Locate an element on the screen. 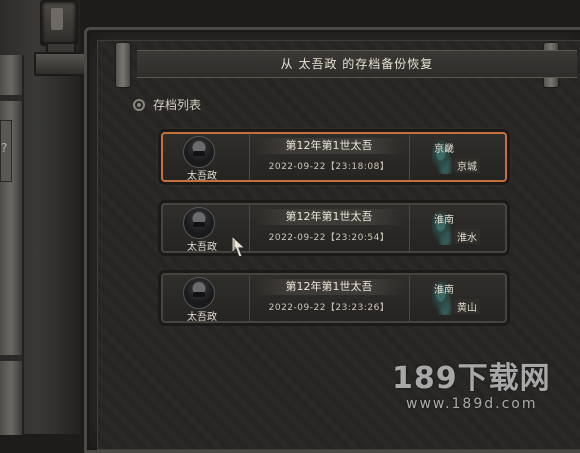  save-list-header: 存档列表 is located at coordinates (167, 104).